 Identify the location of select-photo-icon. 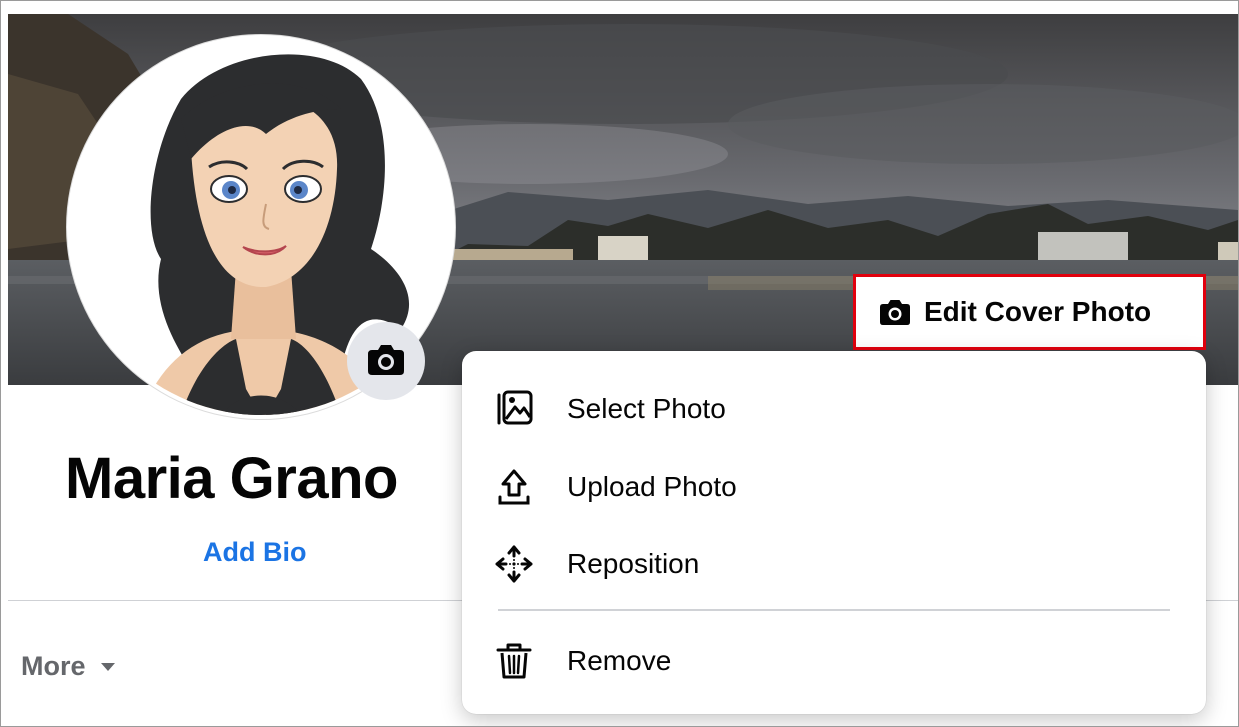
(514, 409).